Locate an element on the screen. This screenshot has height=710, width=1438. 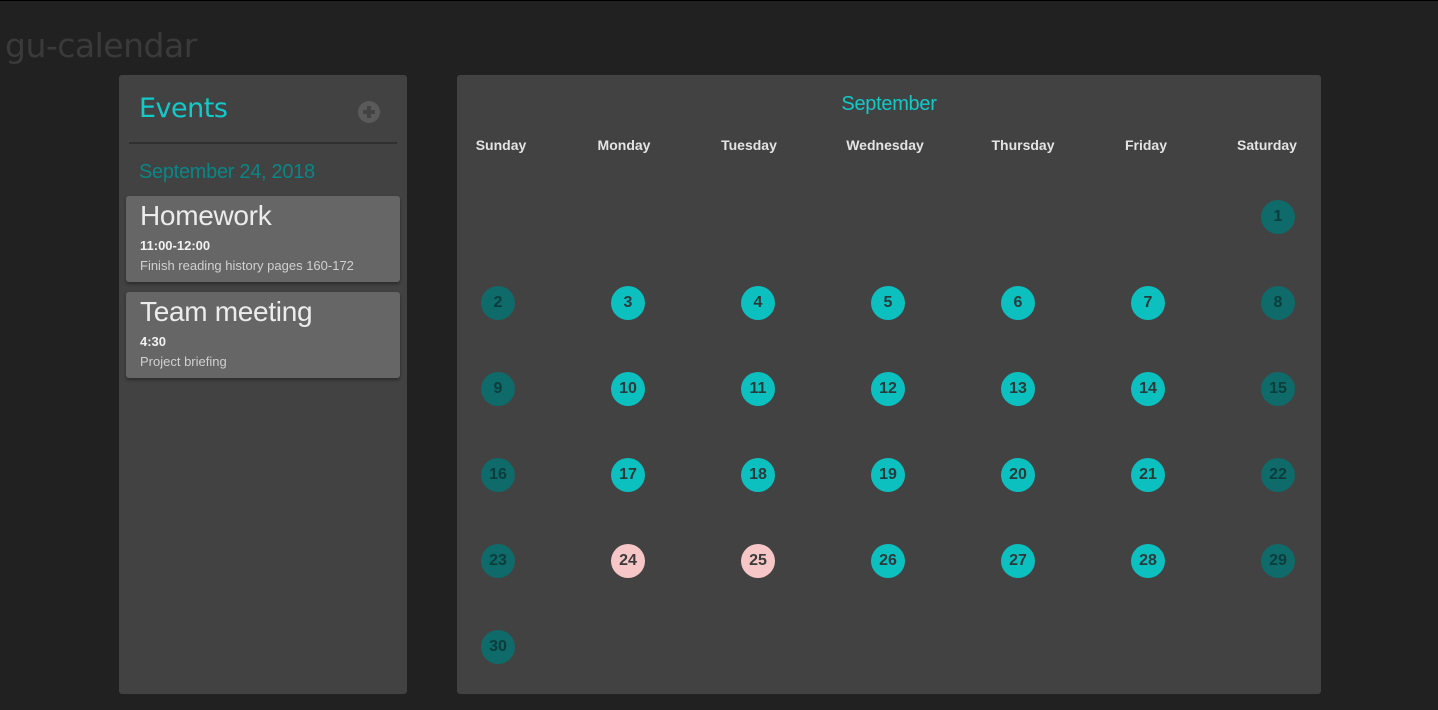
calendar-day-29: 29 is located at coordinates (1278, 561).